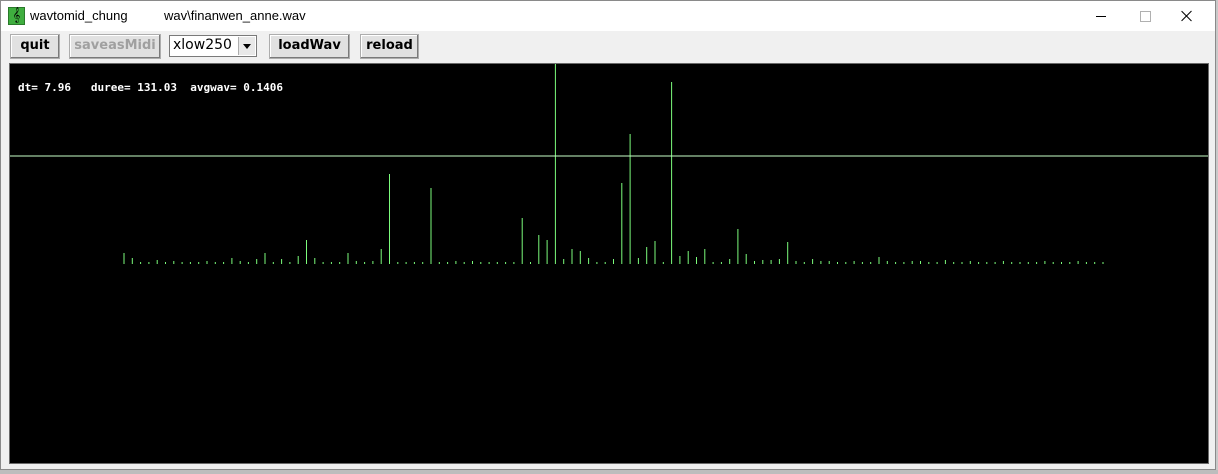  I want to click on chevron-down-icon, so click(247, 46).